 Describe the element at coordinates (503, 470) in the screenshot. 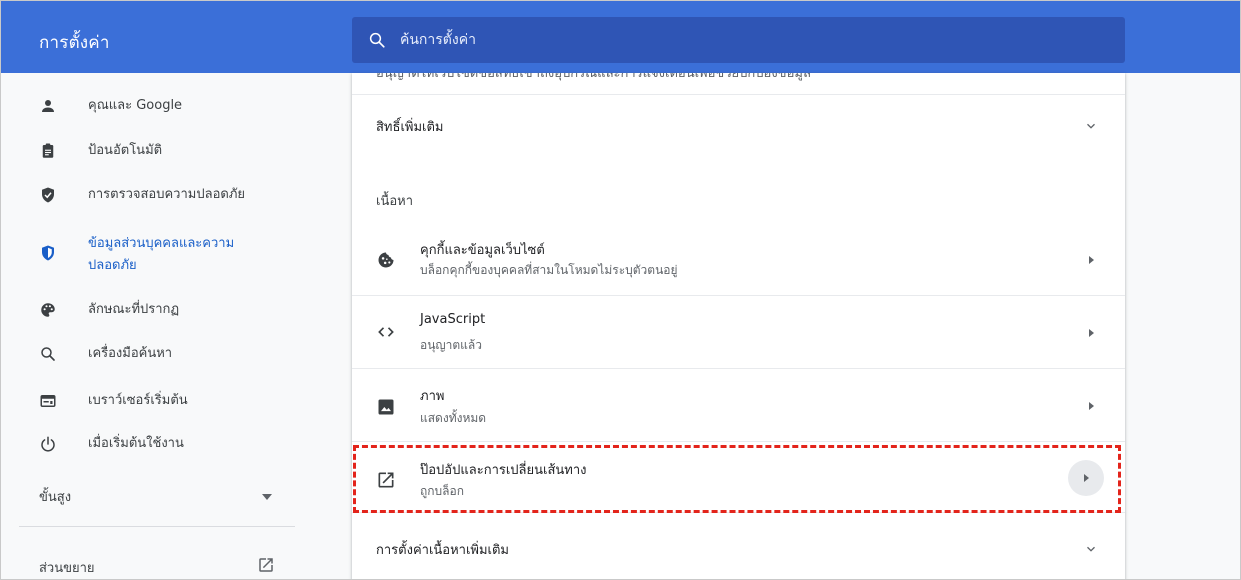

I see `popups-title: ป๊อปอัปและการเปลี่ยนเส้นทาง` at that location.